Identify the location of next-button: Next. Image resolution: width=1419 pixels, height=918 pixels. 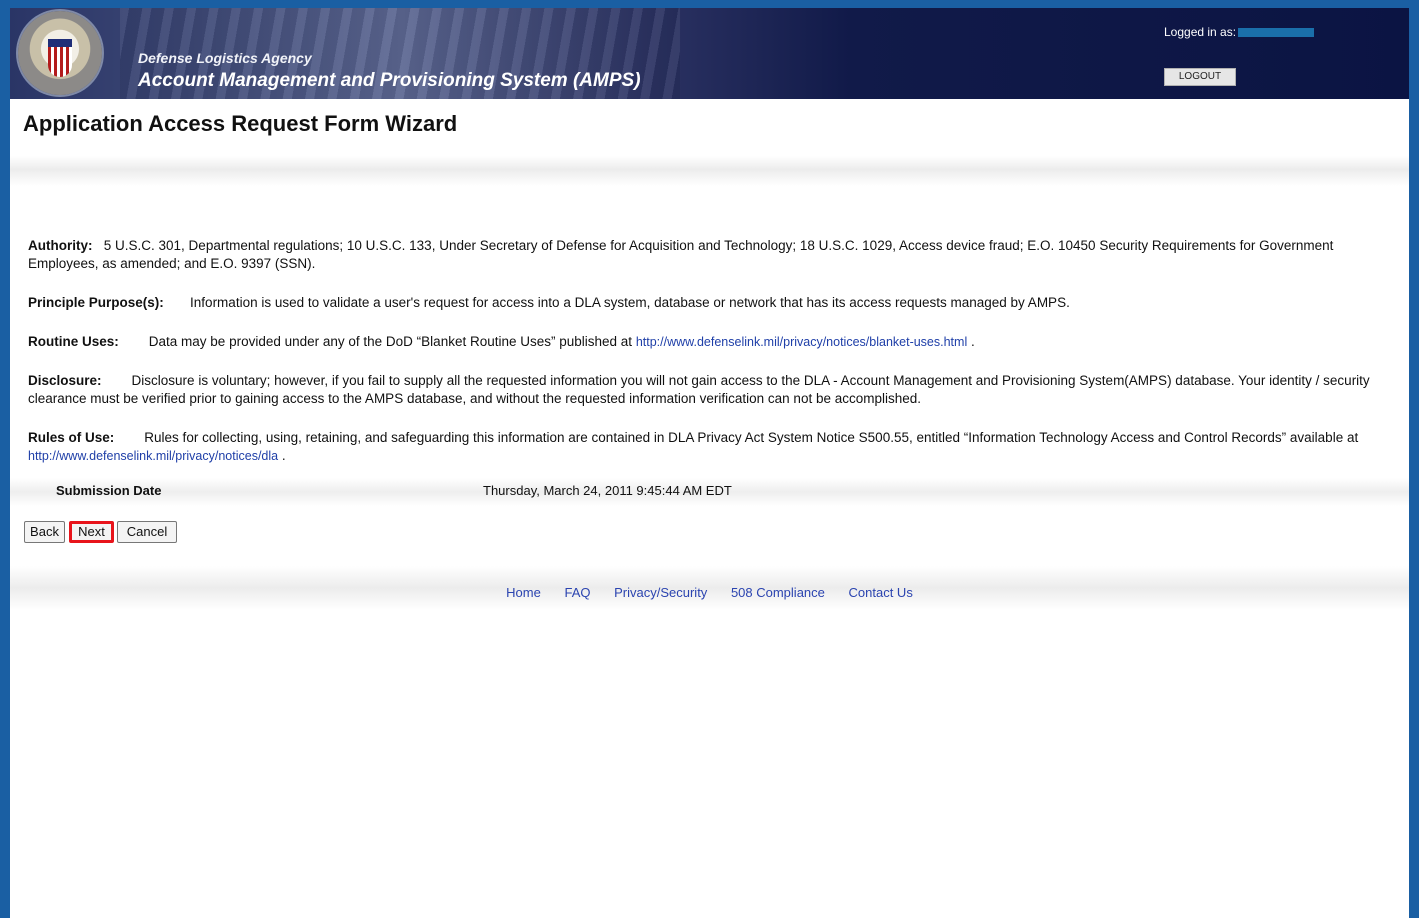
(91, 532).